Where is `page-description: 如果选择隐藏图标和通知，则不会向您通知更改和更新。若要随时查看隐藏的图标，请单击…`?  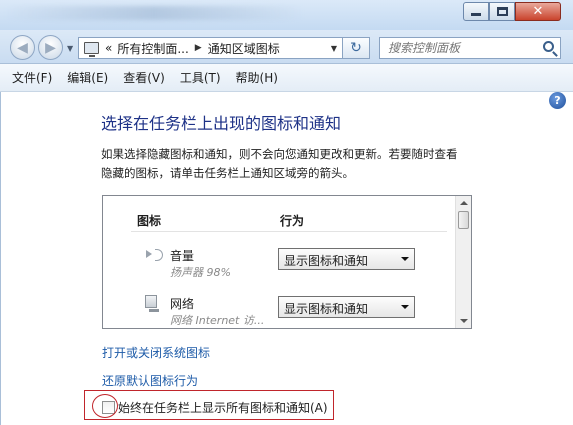
page-description: 如果选择隐藏图标和通知，则不会向您通知更改和更新。若要随时查看隐藏的图标，请单击… is located at coordinates (279, 163).